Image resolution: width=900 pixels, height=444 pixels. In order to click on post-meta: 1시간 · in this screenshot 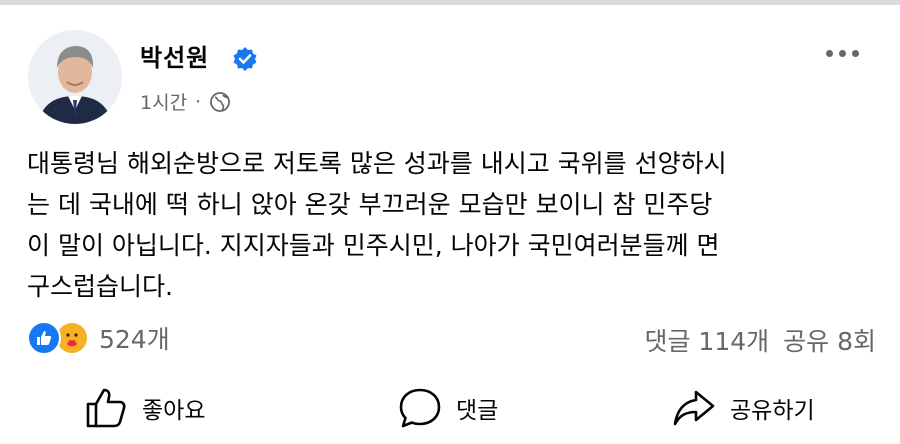, I will do `click(185, 101)`.